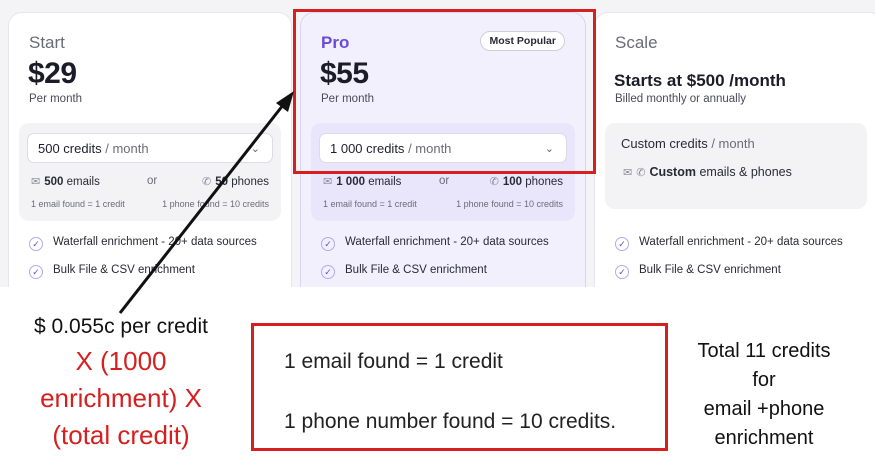 The width and height of the screenshot is (875, 472). What do you see at coordinates (47, 42) in the screenshot?
I see `plan-name: Start` at bounding box center [47, 42].